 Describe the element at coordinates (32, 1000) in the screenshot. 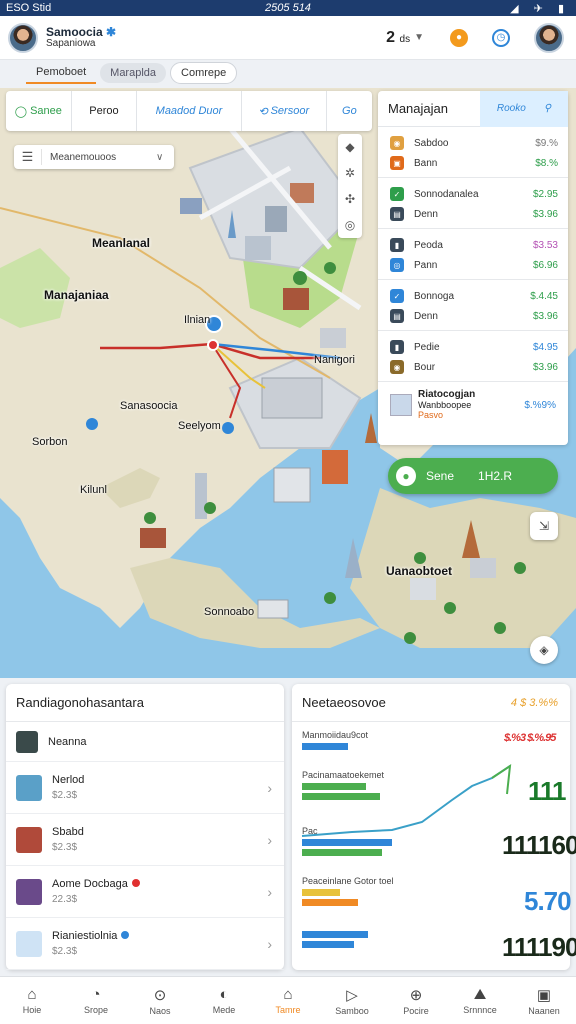

I see `nav-item-0: ⌂ Hoie` at that location.